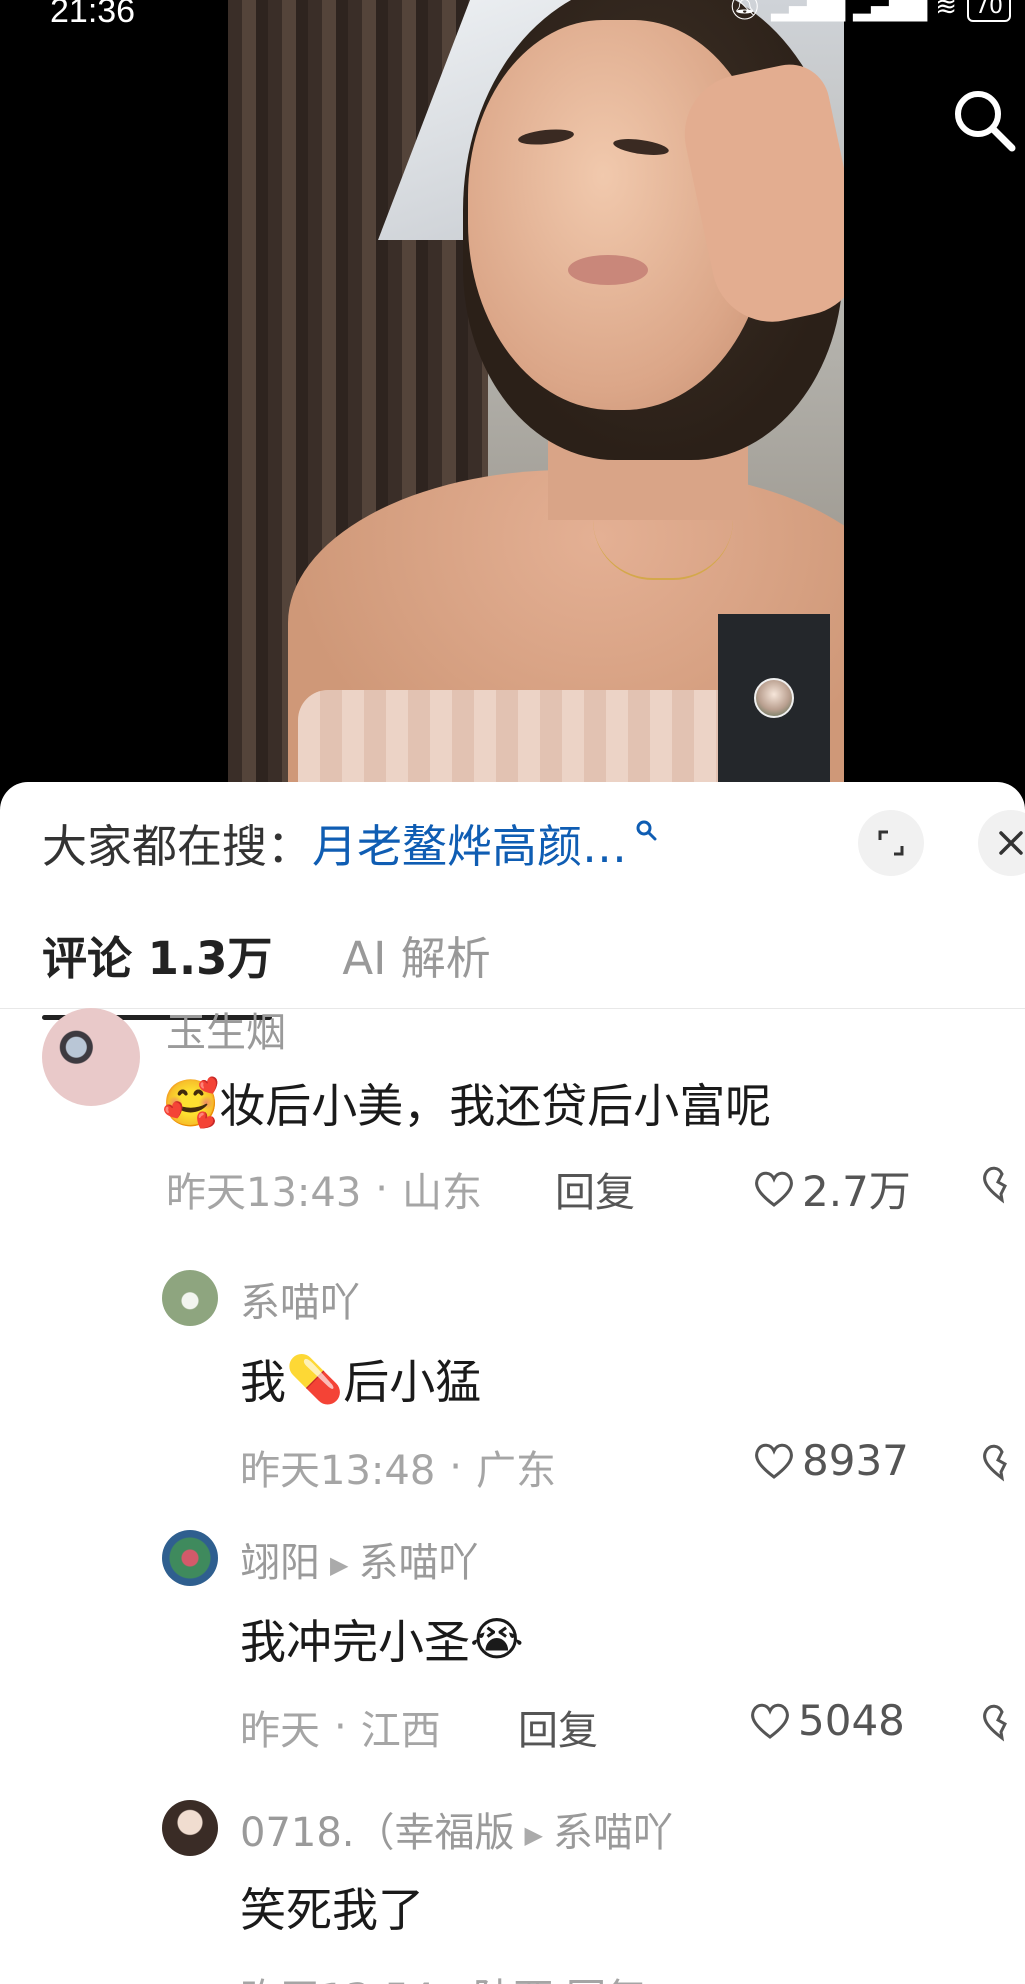 The width and height of the screenshot is (1025, 1984). I want to click on person-lips, so click(608, 270).